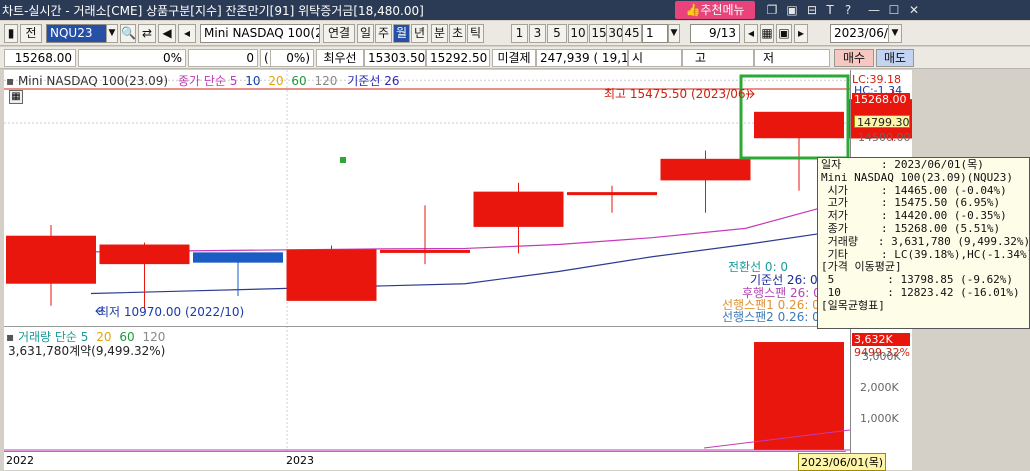  What do you see at coordinates (16, 97) in the screenshot?
I see `grid-toggle-icon: ▦` at bounding box center [16, 97].